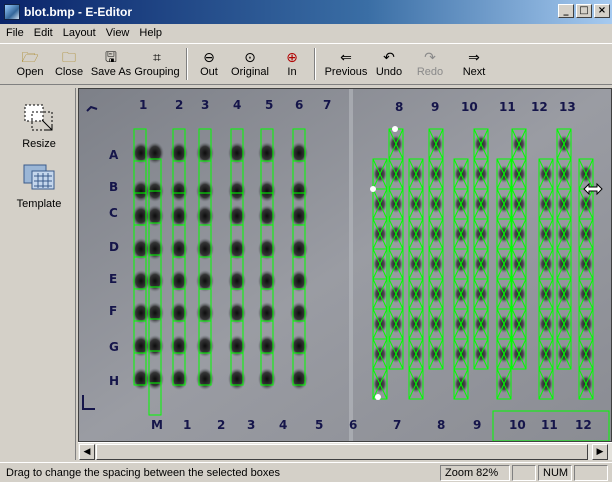 This screenshot has width=612, height=482. What do you see at coordinates (602, 11) in the screenshot?
I see `close-button: ×` at bounding box center [602, 11].